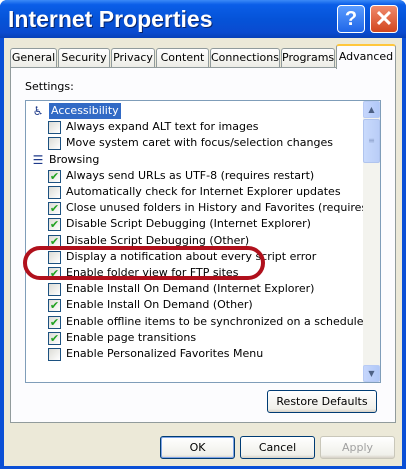 Image resolution: width=406 pixels, height=469 pixels. What do you see at coordinates (165, 353) in the screenshot?
I see `setting-option-label: Enable Personalized Favorites Menu` at bounding box center [165, 353].